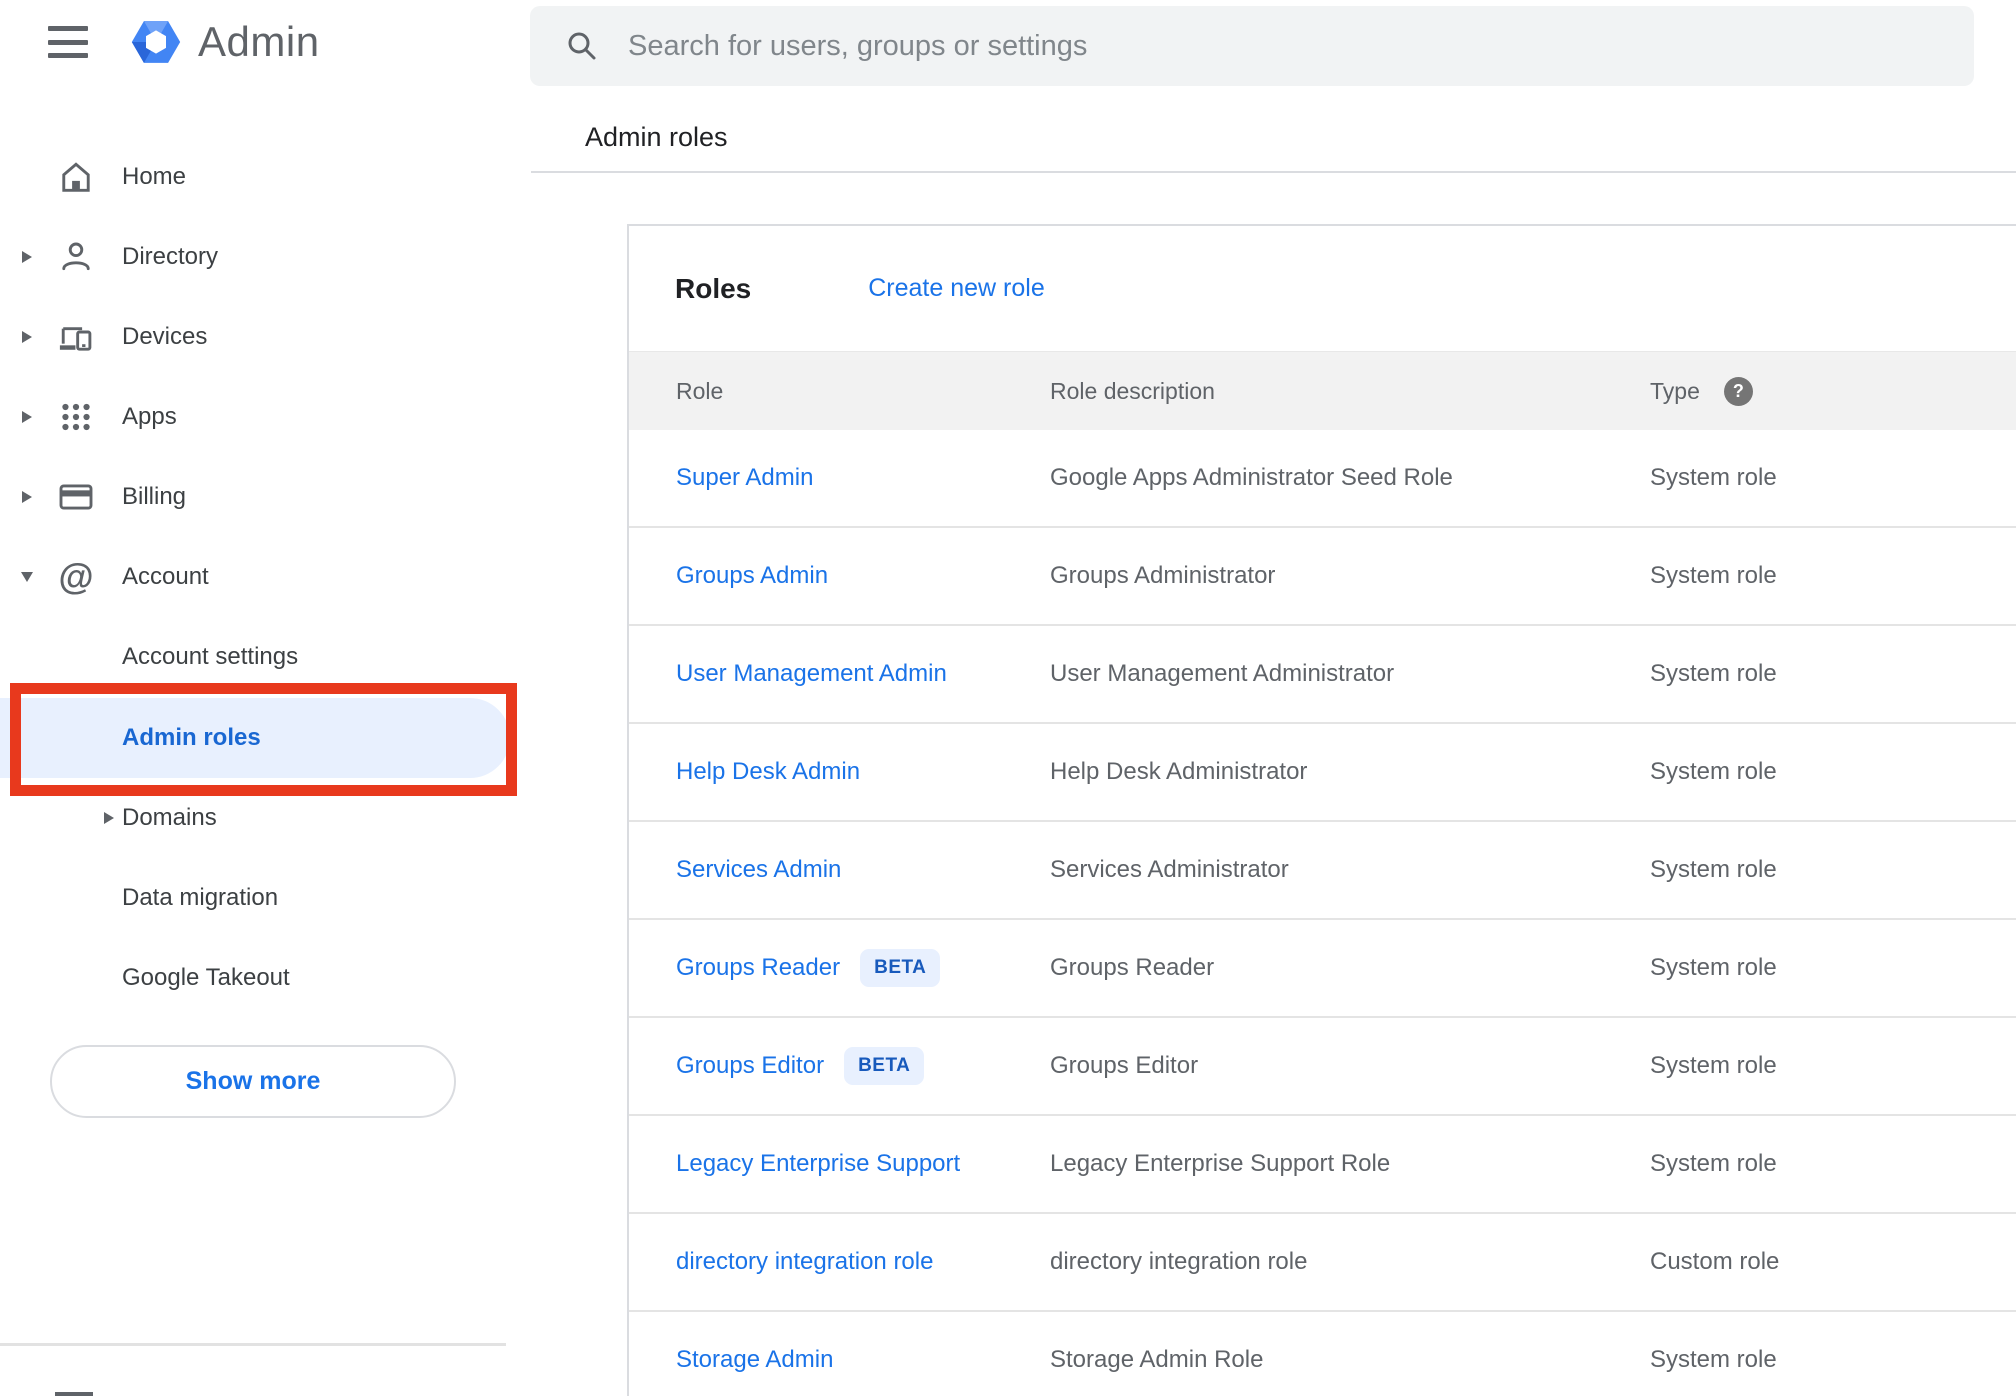  What do you see at coordinates (156, 42) in the screenshot?
I see `admin-hexagon-logo-icon` at bounding box center [156, 42].